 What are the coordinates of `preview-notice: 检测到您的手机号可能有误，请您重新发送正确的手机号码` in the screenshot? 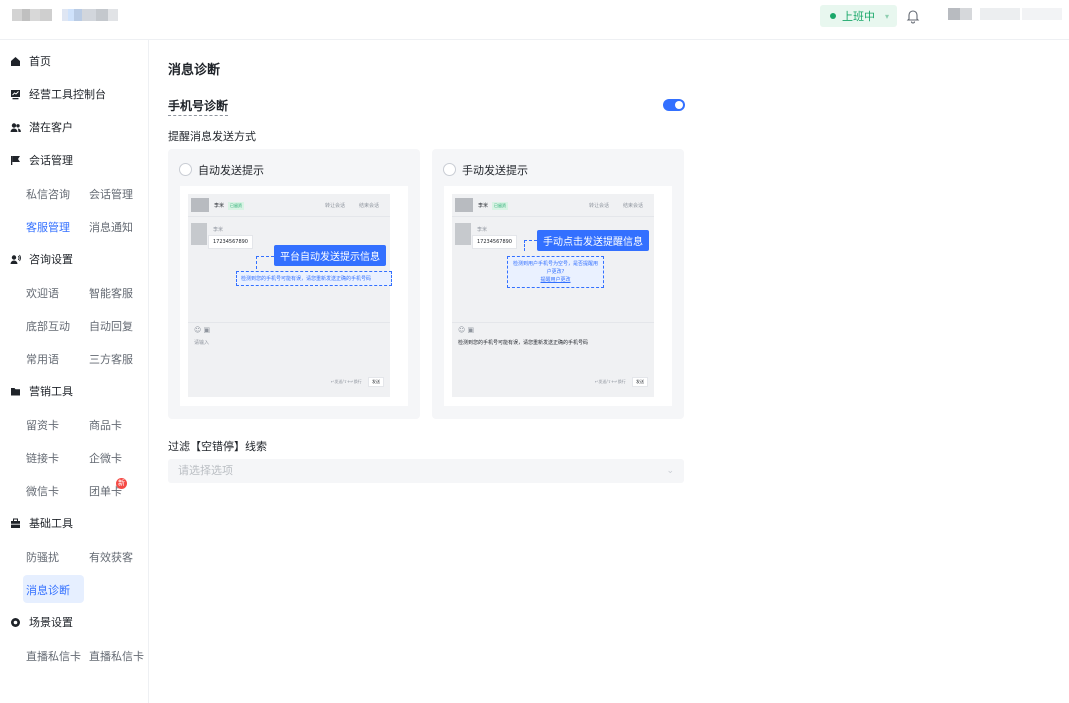 It's located at (314, 278).